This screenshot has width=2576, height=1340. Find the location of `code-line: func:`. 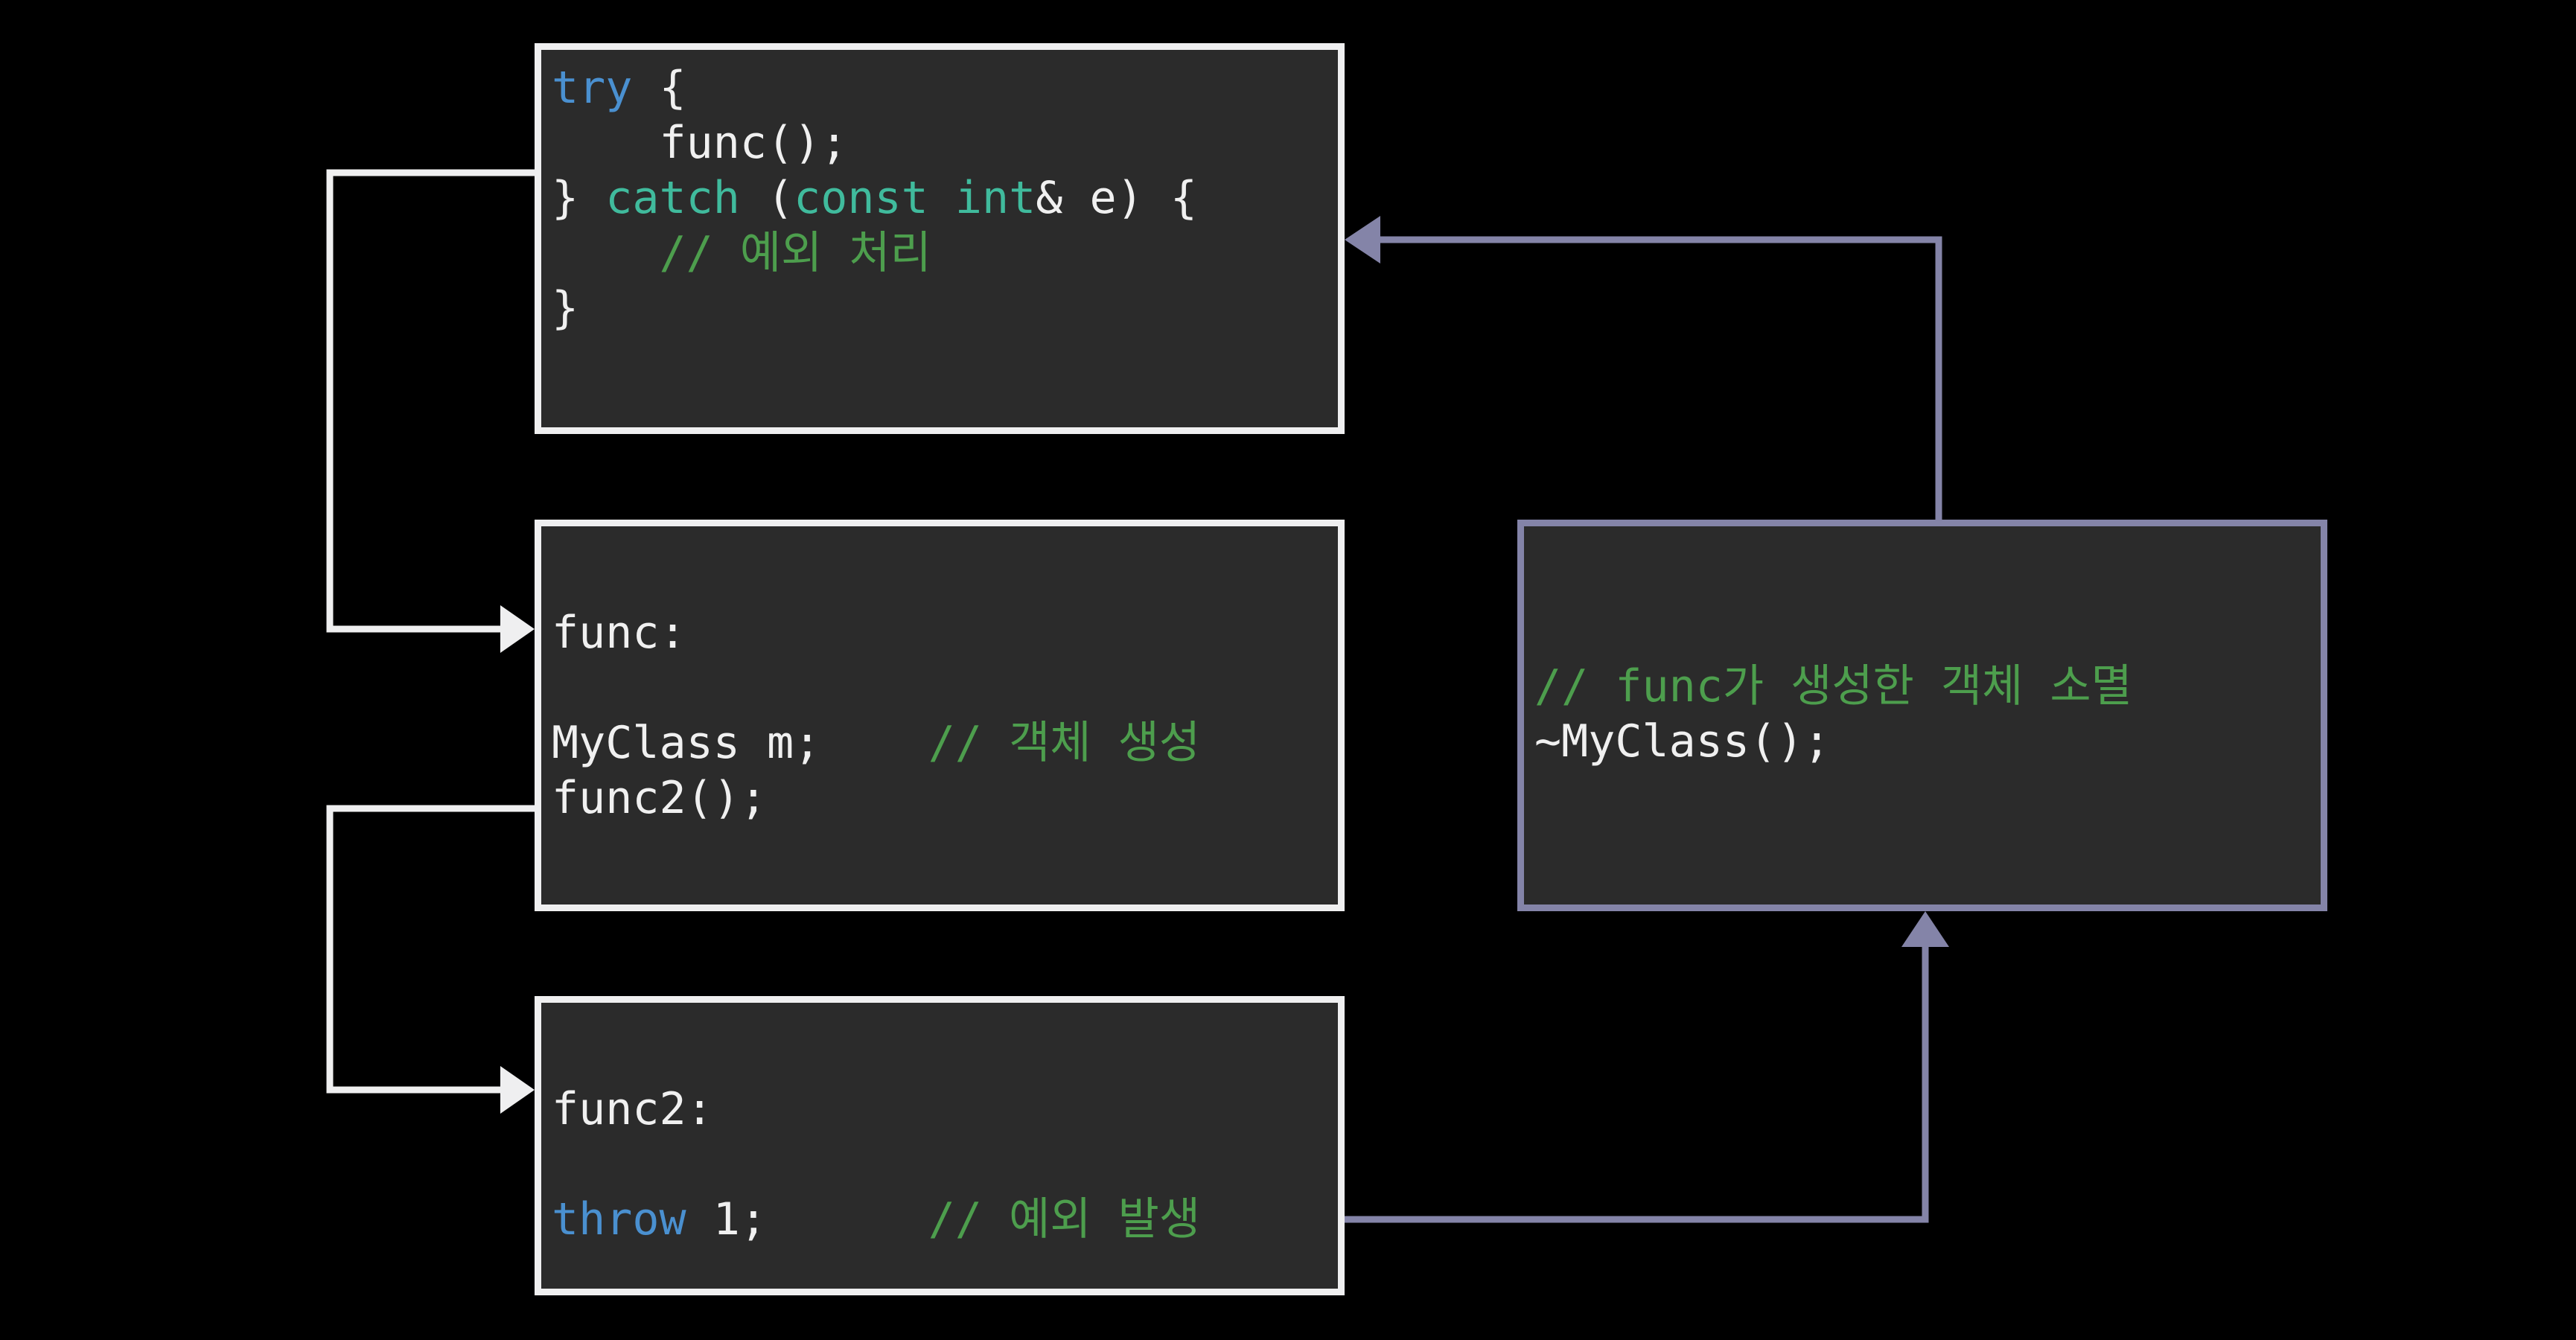

code-line: func: is located at coordinates (876, 633).